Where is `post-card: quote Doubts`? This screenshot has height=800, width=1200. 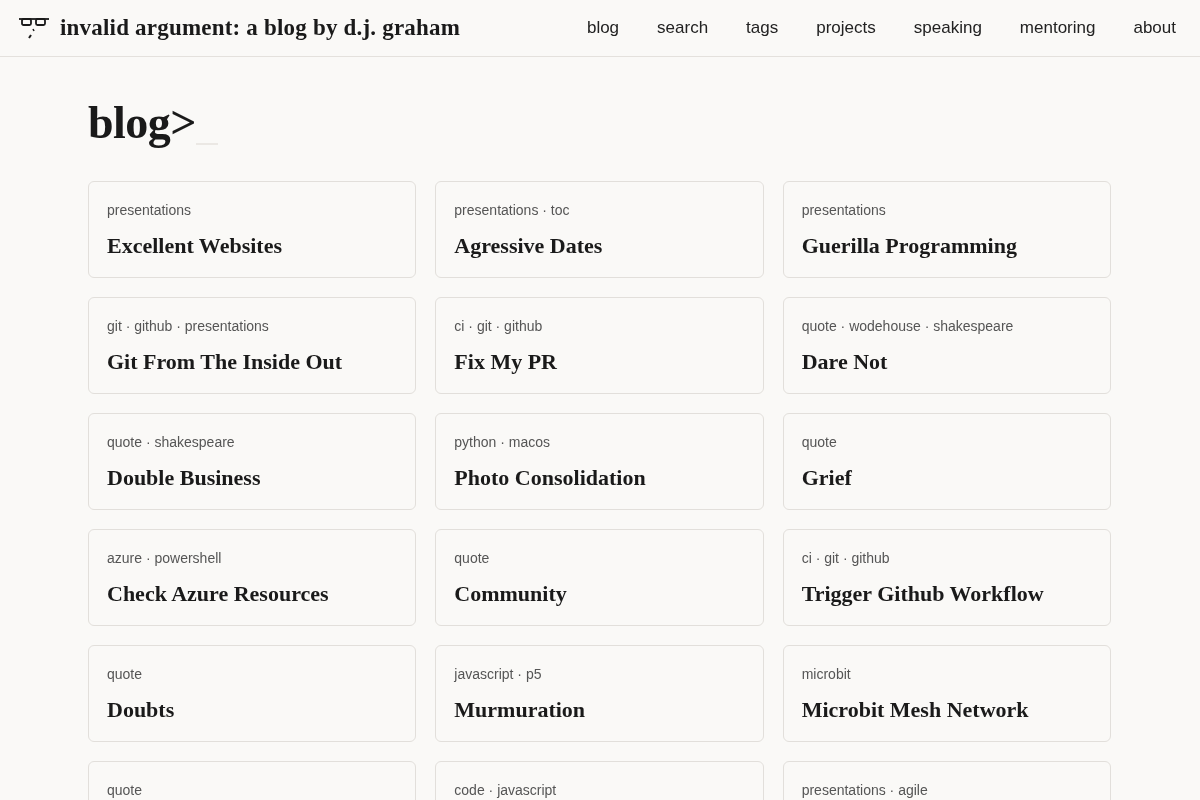
post-card: quote Doubts is located at coordinates (252, 693).